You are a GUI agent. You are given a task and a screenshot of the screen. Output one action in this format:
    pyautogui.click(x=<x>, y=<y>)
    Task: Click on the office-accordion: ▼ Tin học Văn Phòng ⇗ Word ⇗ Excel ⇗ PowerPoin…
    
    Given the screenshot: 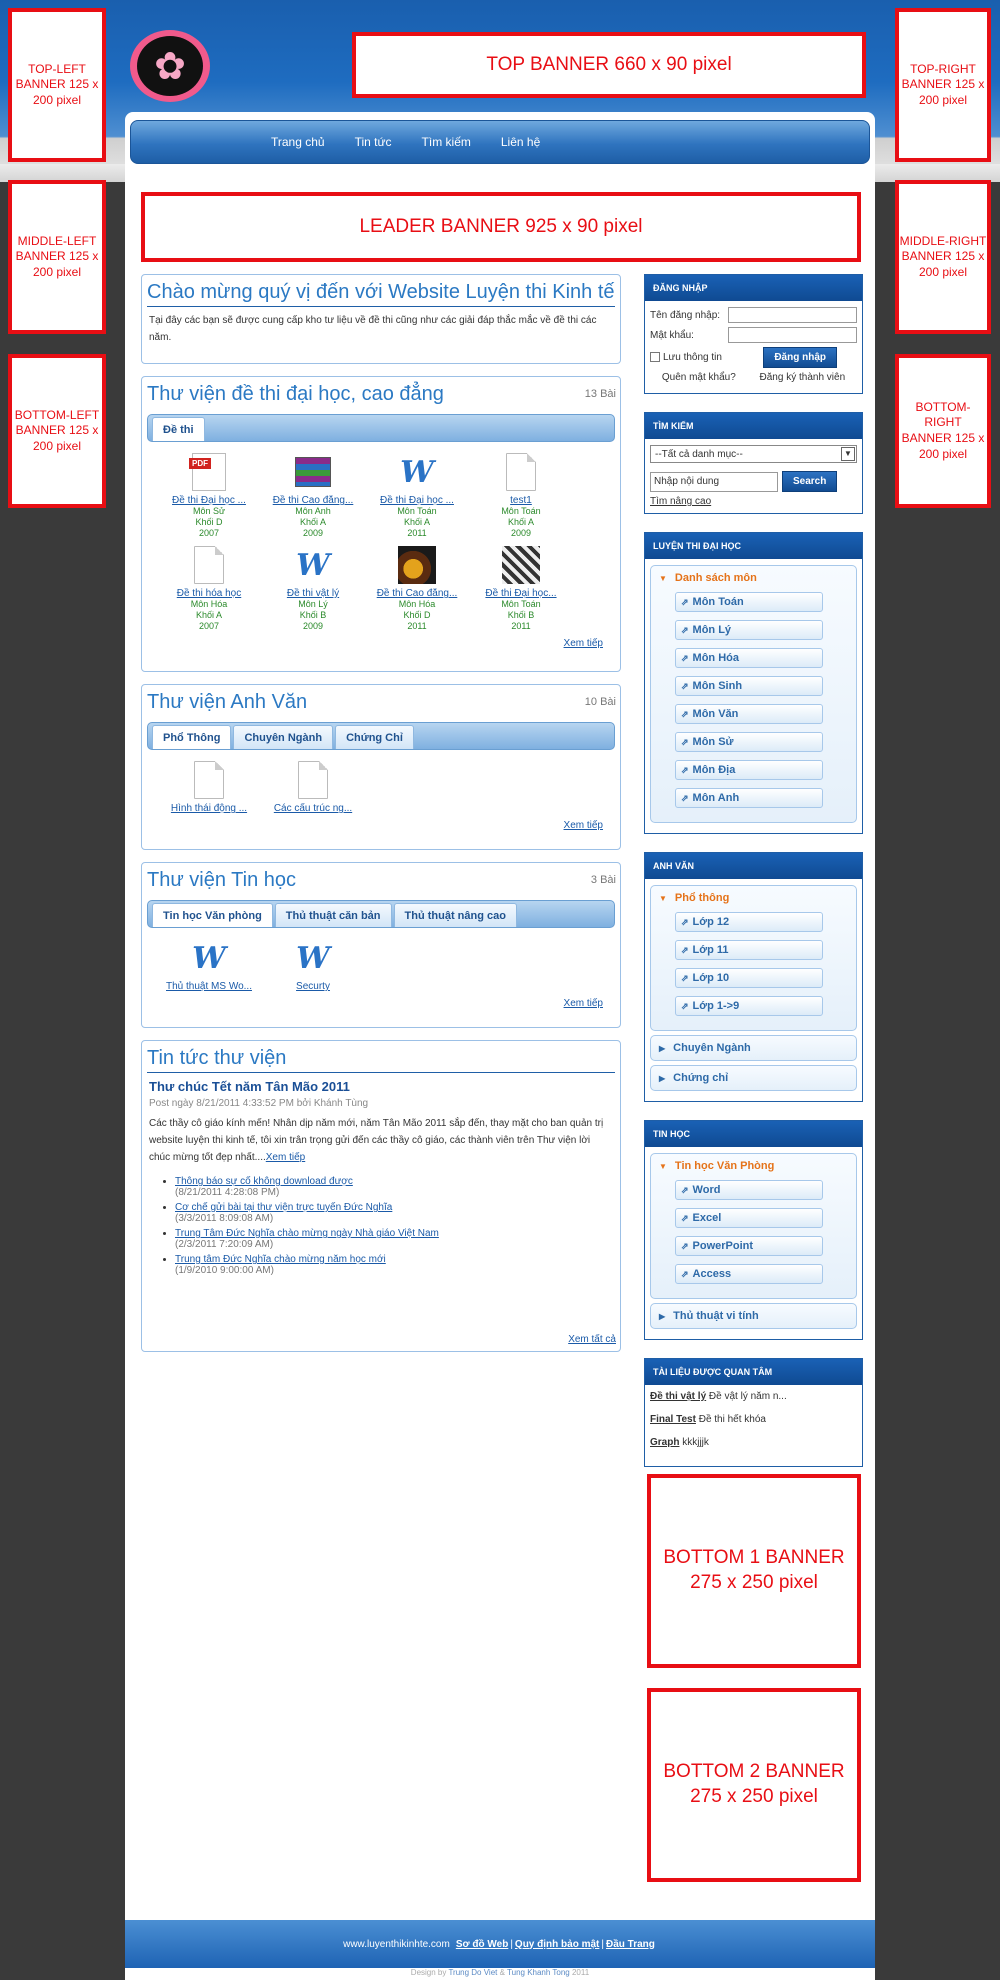 What is the action you would take?
    pyautogui.click(x=753, y=1226)
    